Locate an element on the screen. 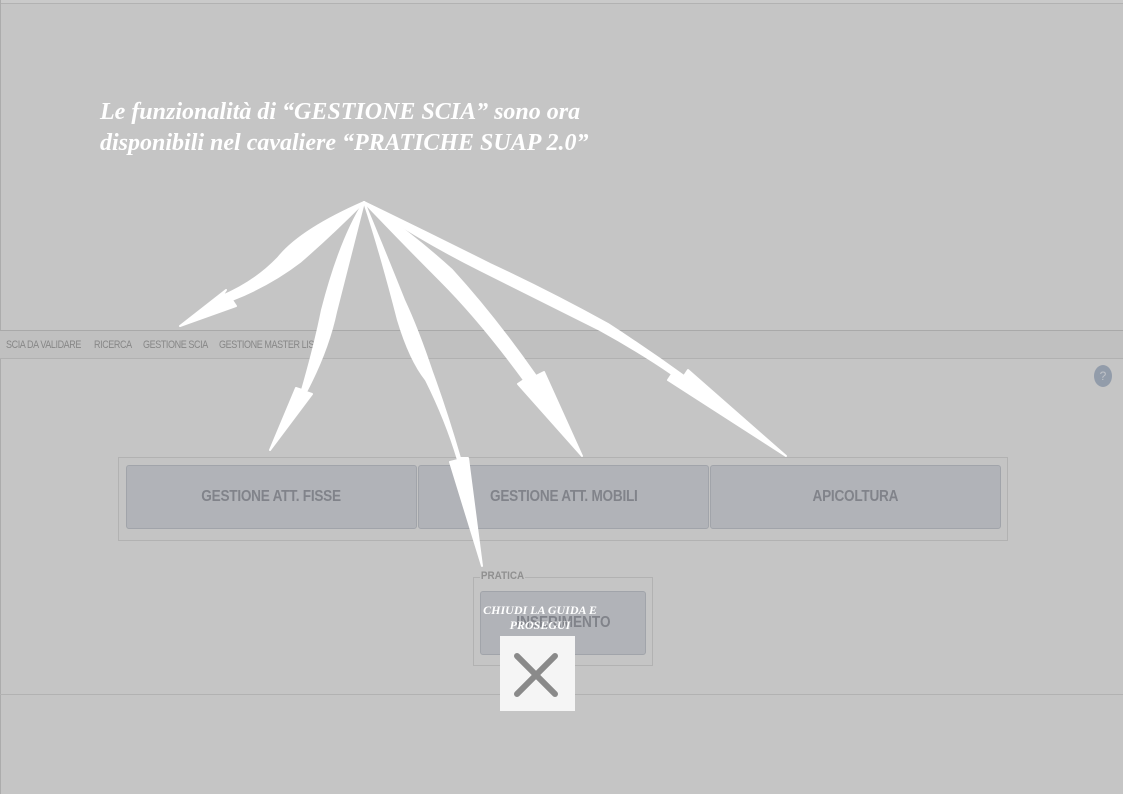 The image size is (1123, 794). arrow-to-apicoltura is located at coordinates (575, 329).